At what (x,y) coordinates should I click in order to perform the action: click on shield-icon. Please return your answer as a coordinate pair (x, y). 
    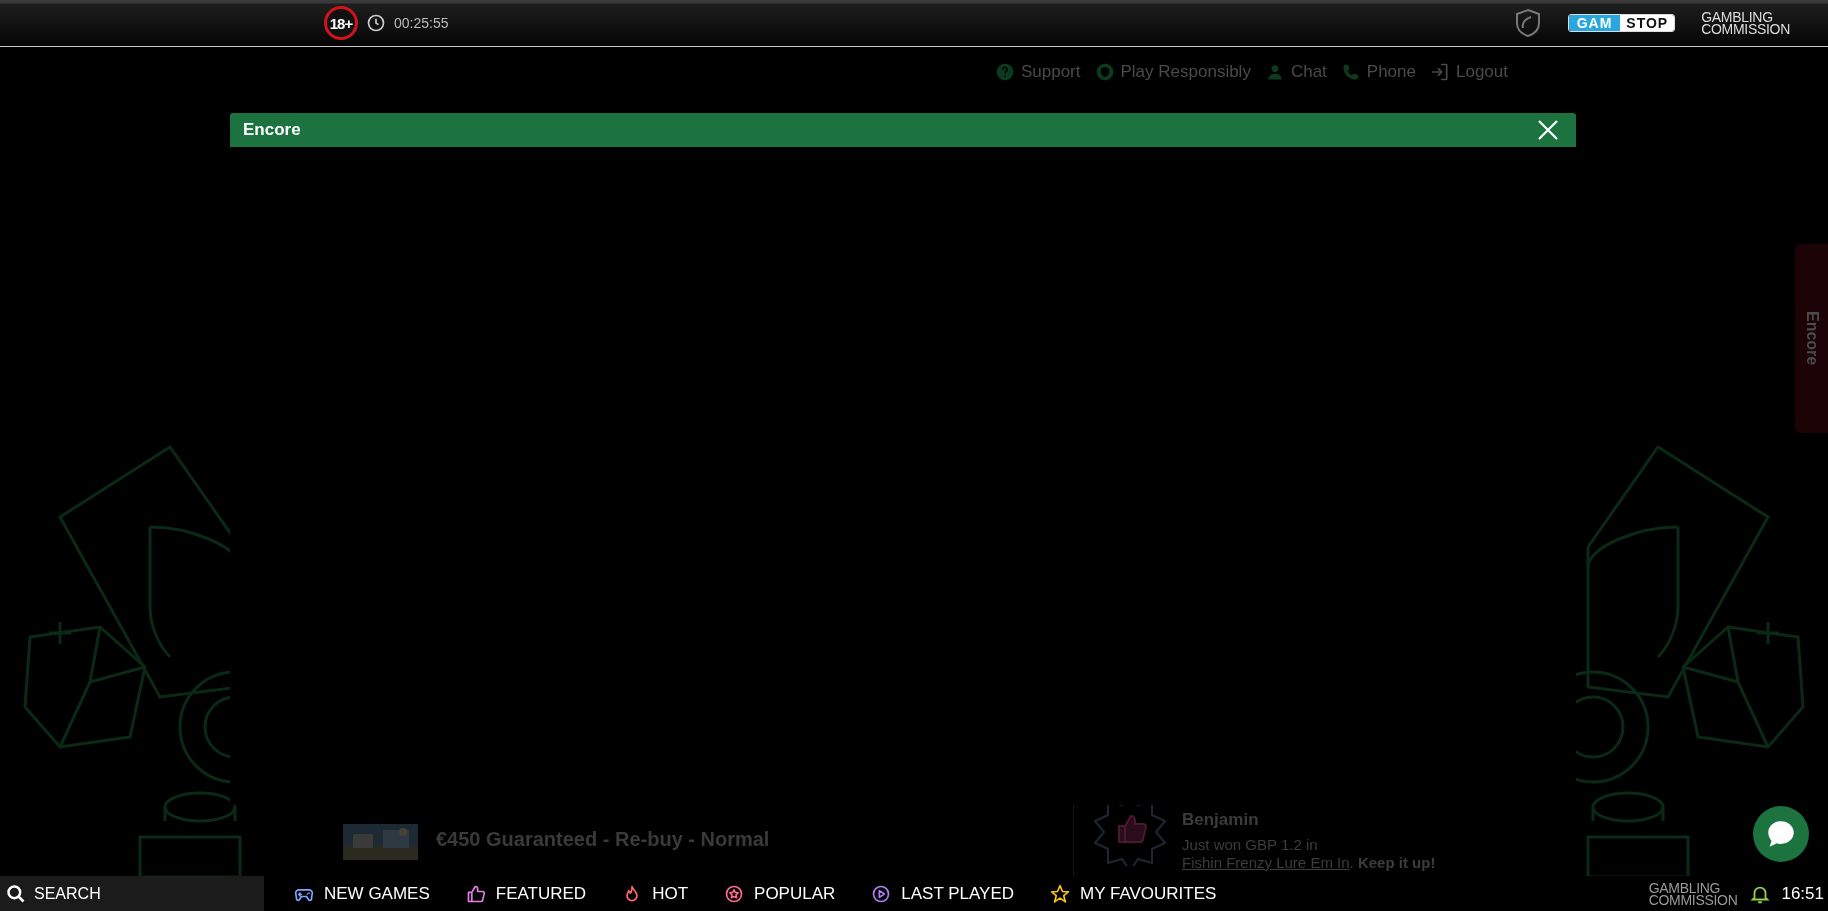
    Looking at the image, I should click on (1104, 72).